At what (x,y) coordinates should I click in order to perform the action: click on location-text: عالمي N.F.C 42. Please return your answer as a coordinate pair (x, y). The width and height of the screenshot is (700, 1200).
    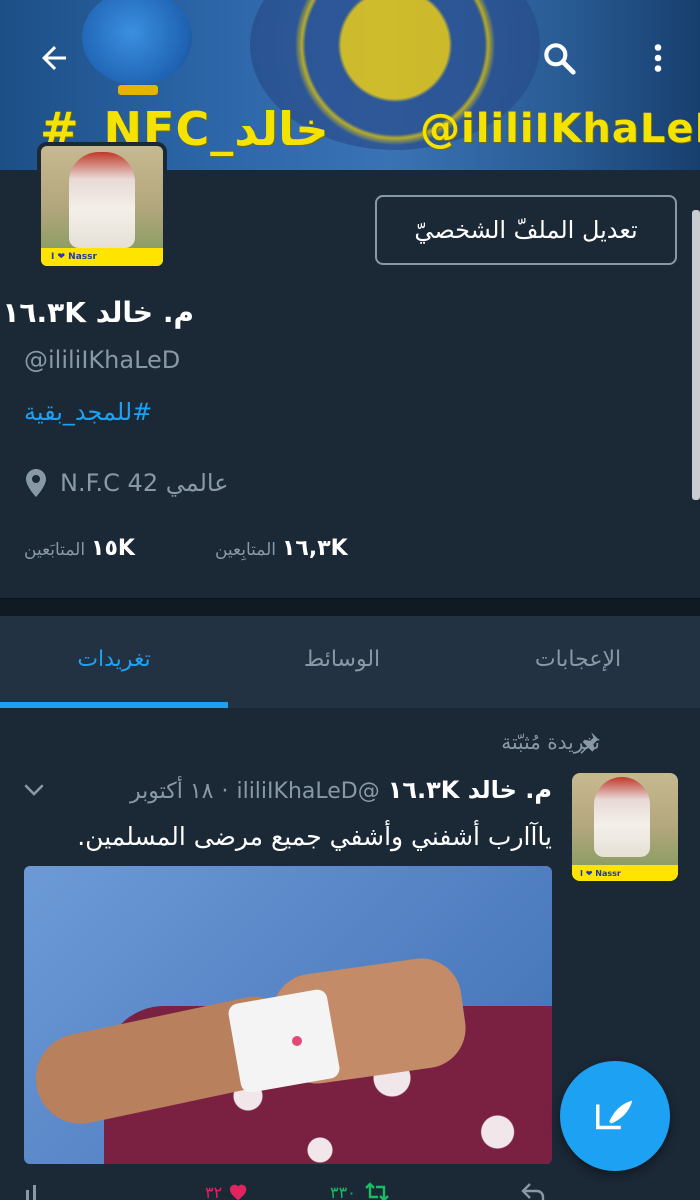
    Looking at the image, I should click on (144, 483).